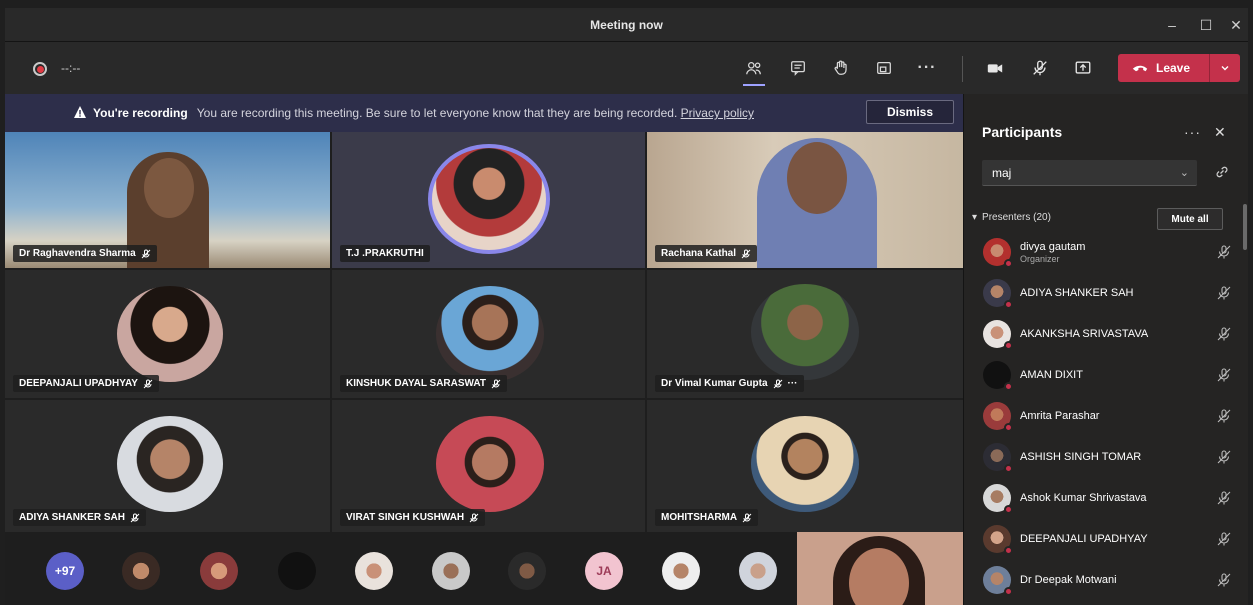  Describe the element at coordinates (86, 383) in the screenshot. I see `tile-name-label: DEEPANJALI UPADHYAY` at that location.